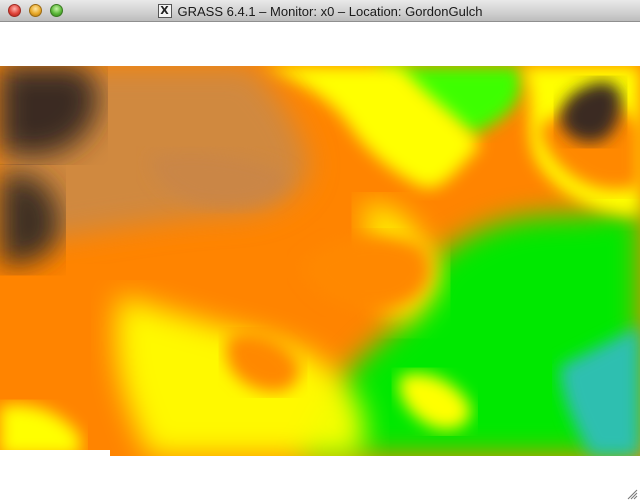 The height and width of the screenshot is (502, 640). I want to click on resize-grip-icon, so click(632, 494).